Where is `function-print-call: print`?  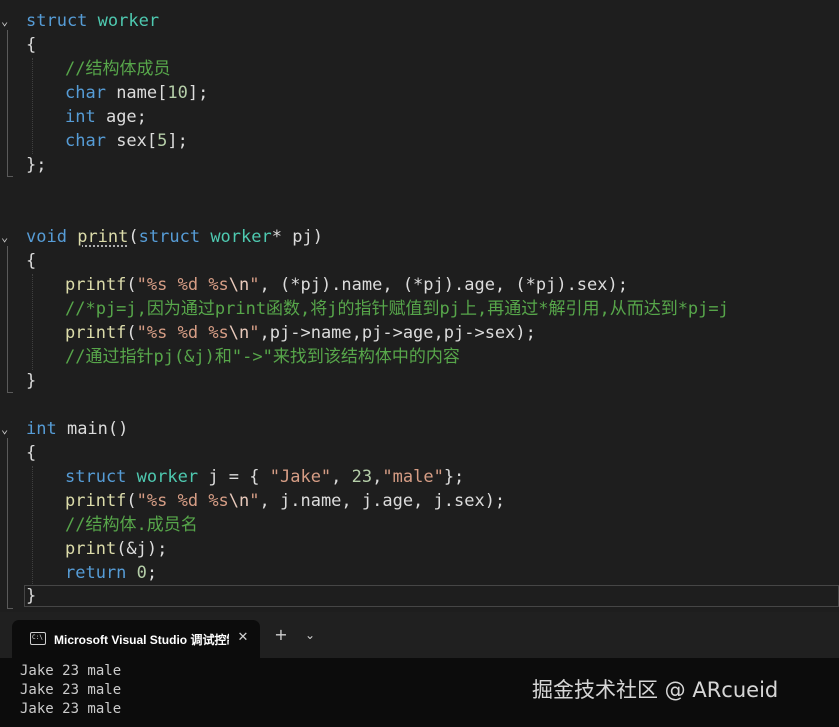 function-print-call: print is located at coordinates (91, 549).